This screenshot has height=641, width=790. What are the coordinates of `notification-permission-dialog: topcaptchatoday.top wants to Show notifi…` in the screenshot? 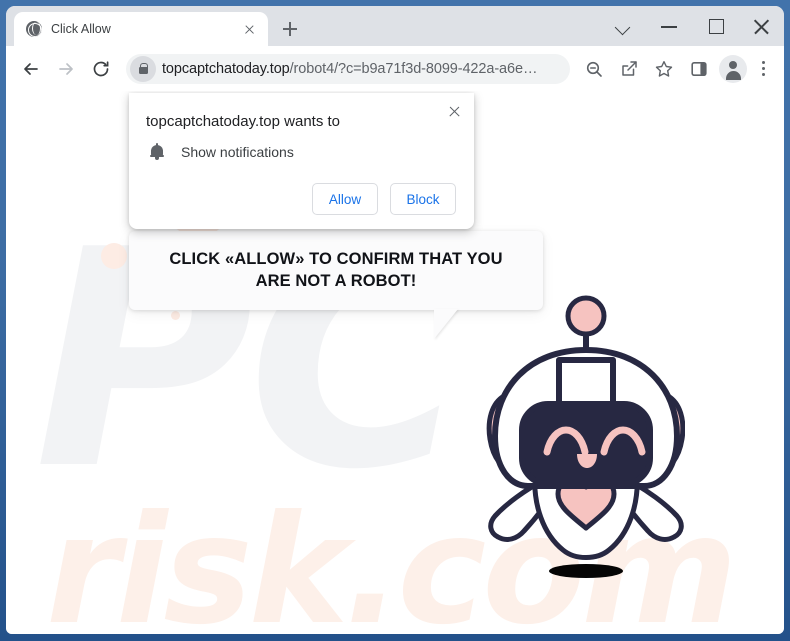 It's located at (301, 161).